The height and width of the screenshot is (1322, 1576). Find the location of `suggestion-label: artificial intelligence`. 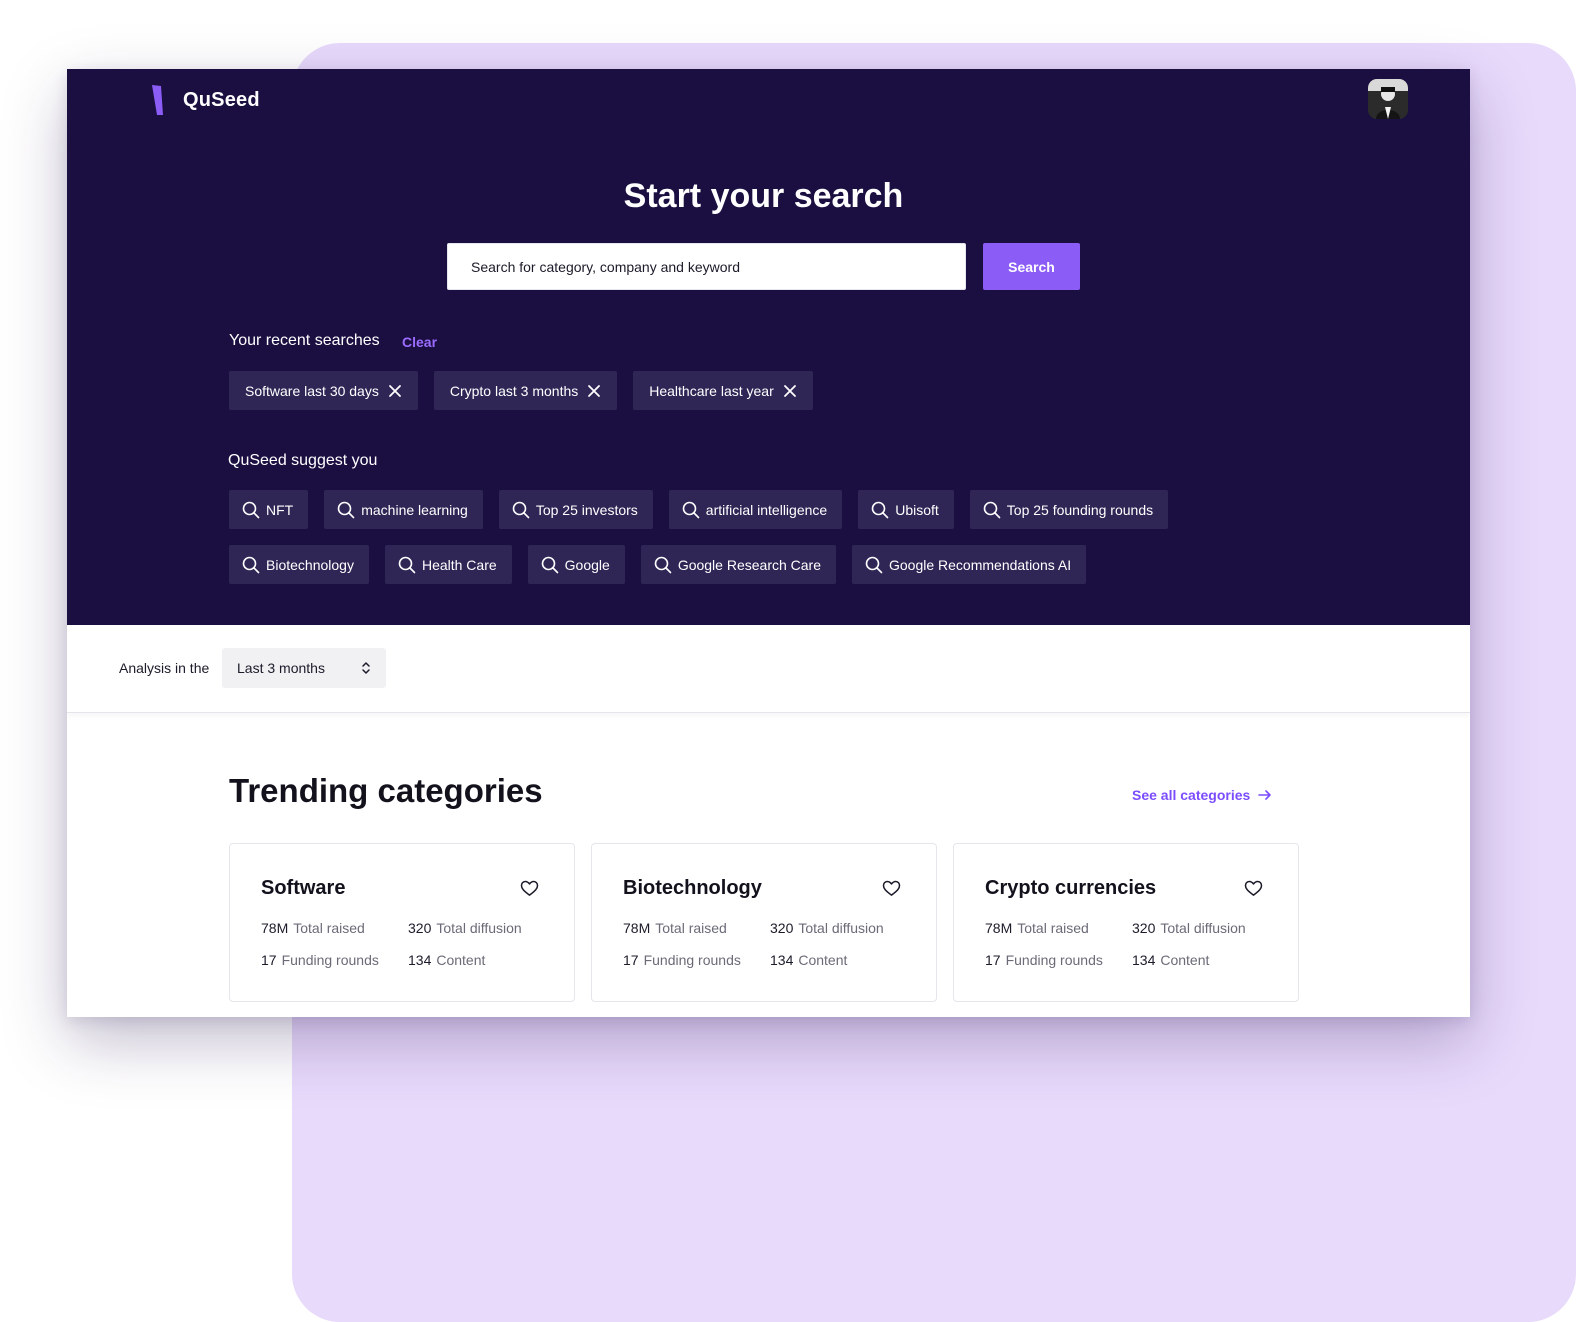

suggestion-label: artificial intelligence is located at coordinates (766, 509).